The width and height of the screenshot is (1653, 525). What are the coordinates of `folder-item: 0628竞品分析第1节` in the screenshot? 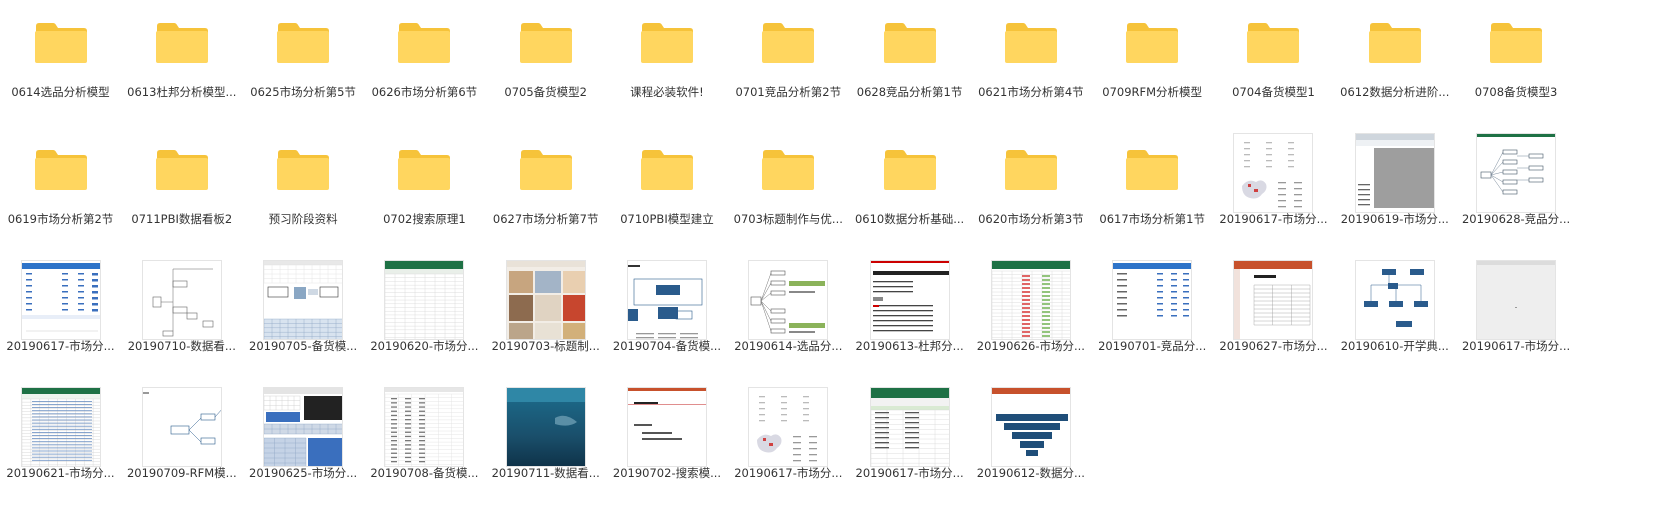 It's located at (909, 69).